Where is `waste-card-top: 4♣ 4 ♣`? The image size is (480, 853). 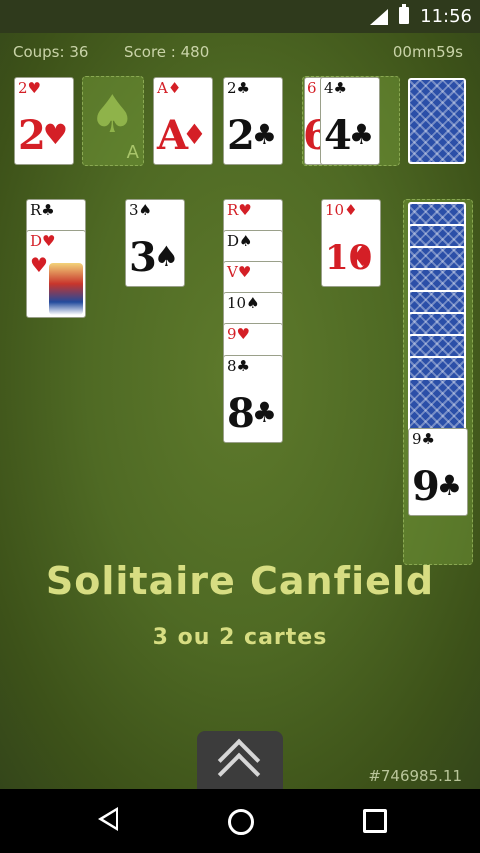
waste-card-top: 4♣ 4 ♣ is located at coordinates (350, 121).